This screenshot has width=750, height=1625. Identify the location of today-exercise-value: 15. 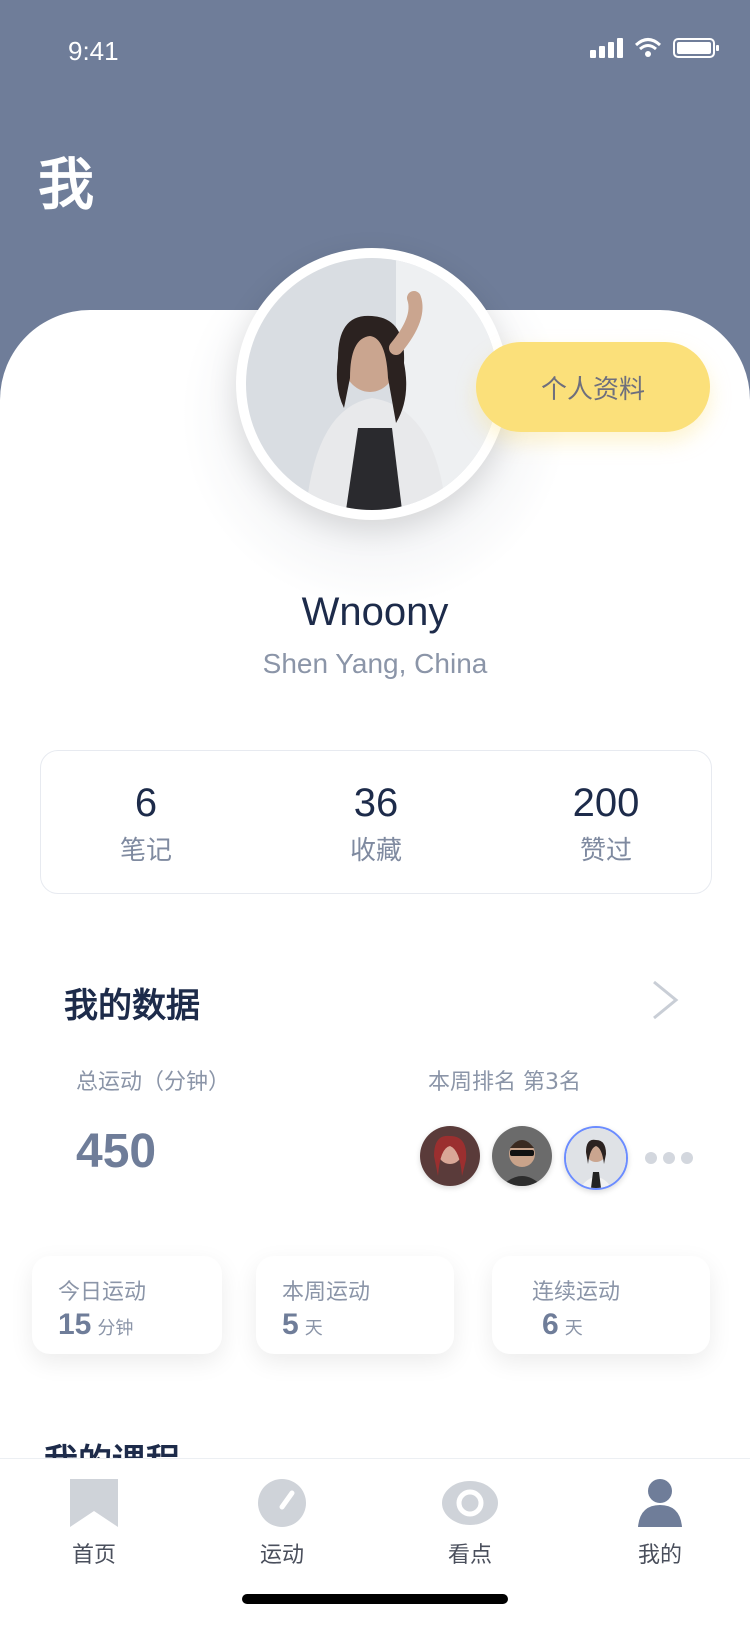
(75, 1324).